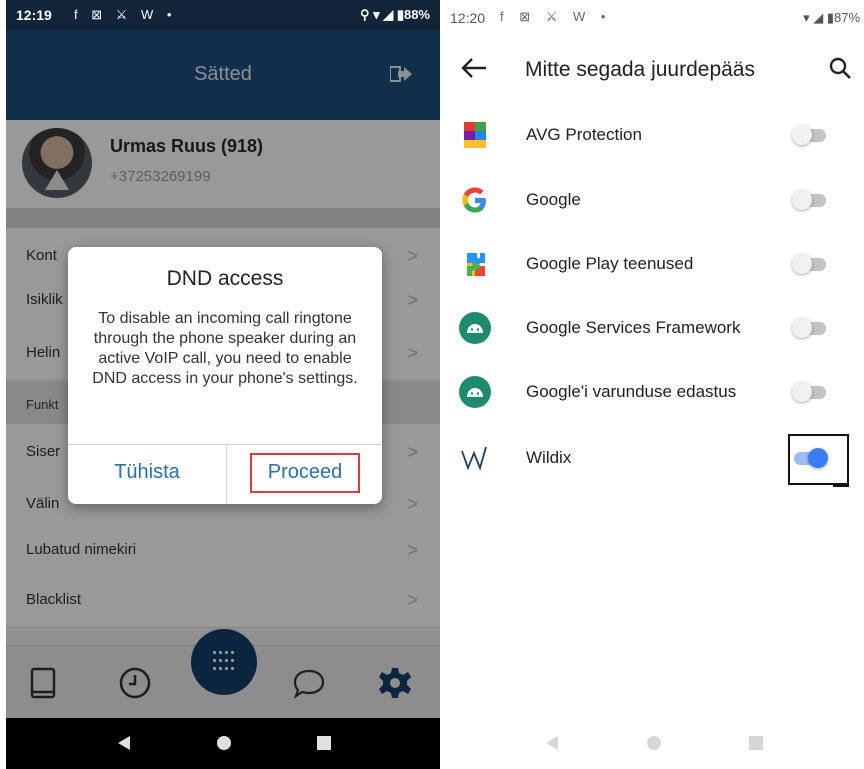  Describe the element at coordinates (549, 457) in the screenshot. I see `app-name: Wildix` at that location.